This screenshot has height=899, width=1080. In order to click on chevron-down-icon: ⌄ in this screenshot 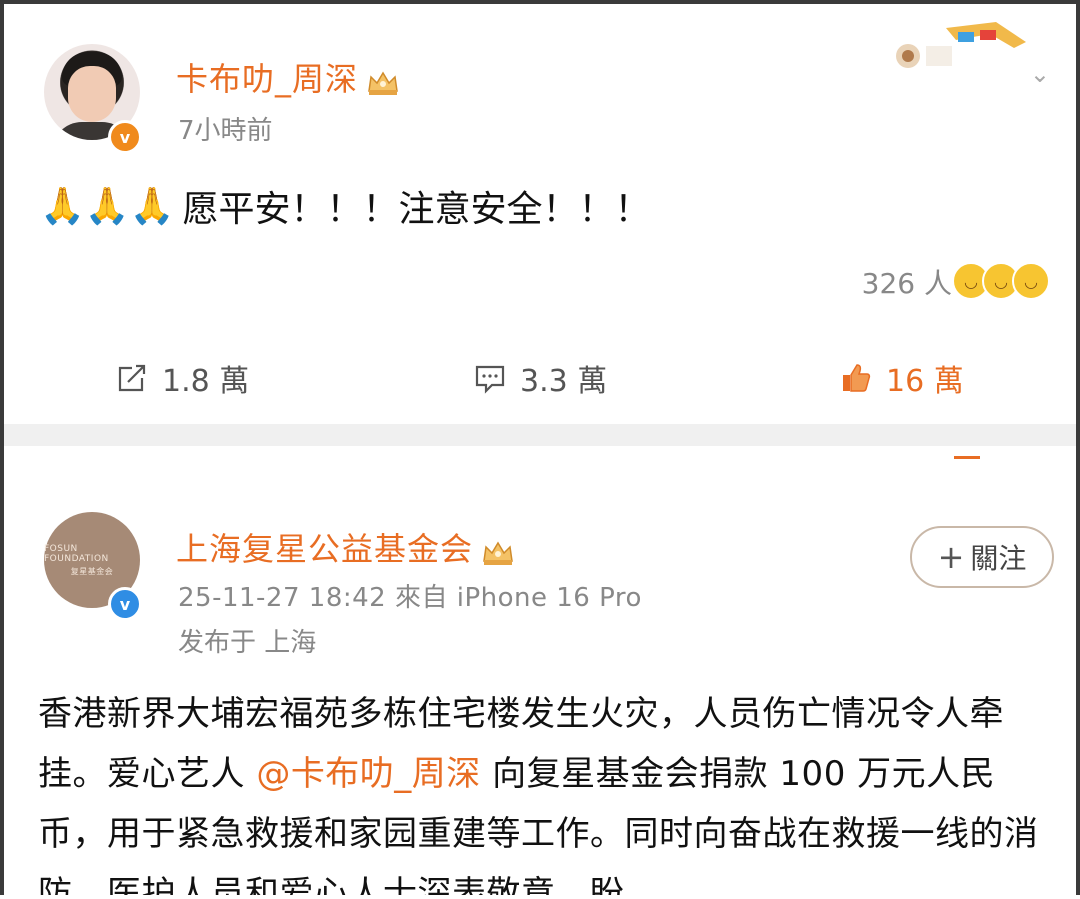, I will do `click(1040, 74)`.